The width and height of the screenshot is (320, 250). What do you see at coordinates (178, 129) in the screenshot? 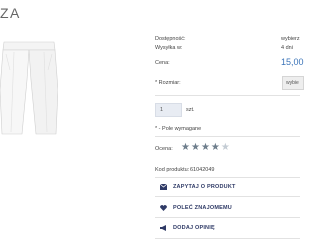
I see `required-note: * - Pole wymagane` at bounding box center [178, 129].